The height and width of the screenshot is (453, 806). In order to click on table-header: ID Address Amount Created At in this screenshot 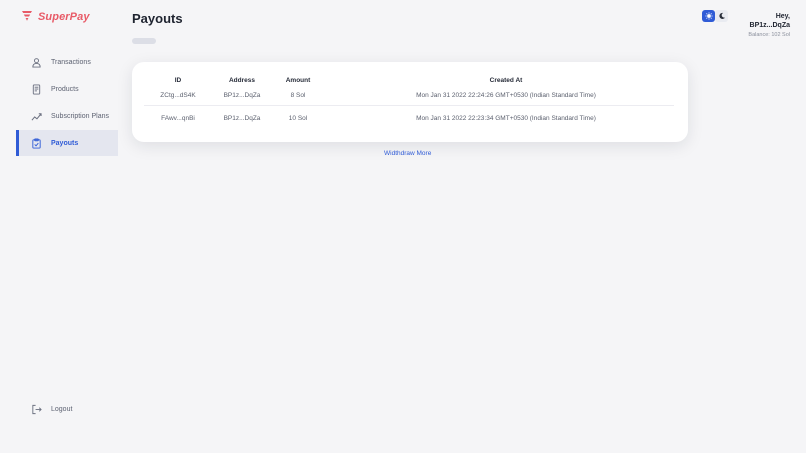, I will do `click(409, 80)`.